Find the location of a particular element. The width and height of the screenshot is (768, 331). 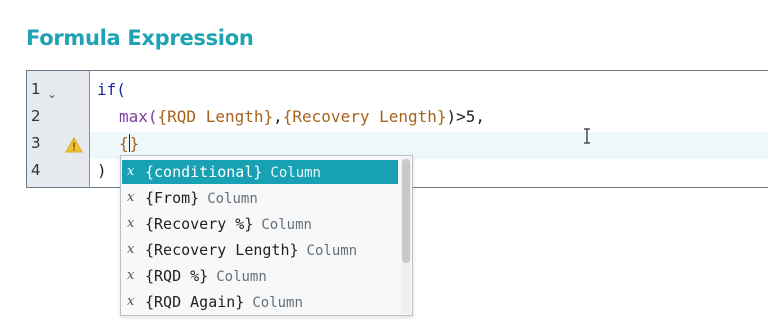

autocomplete-item: x {RQD %} Column is located at coordinates (260, 276).